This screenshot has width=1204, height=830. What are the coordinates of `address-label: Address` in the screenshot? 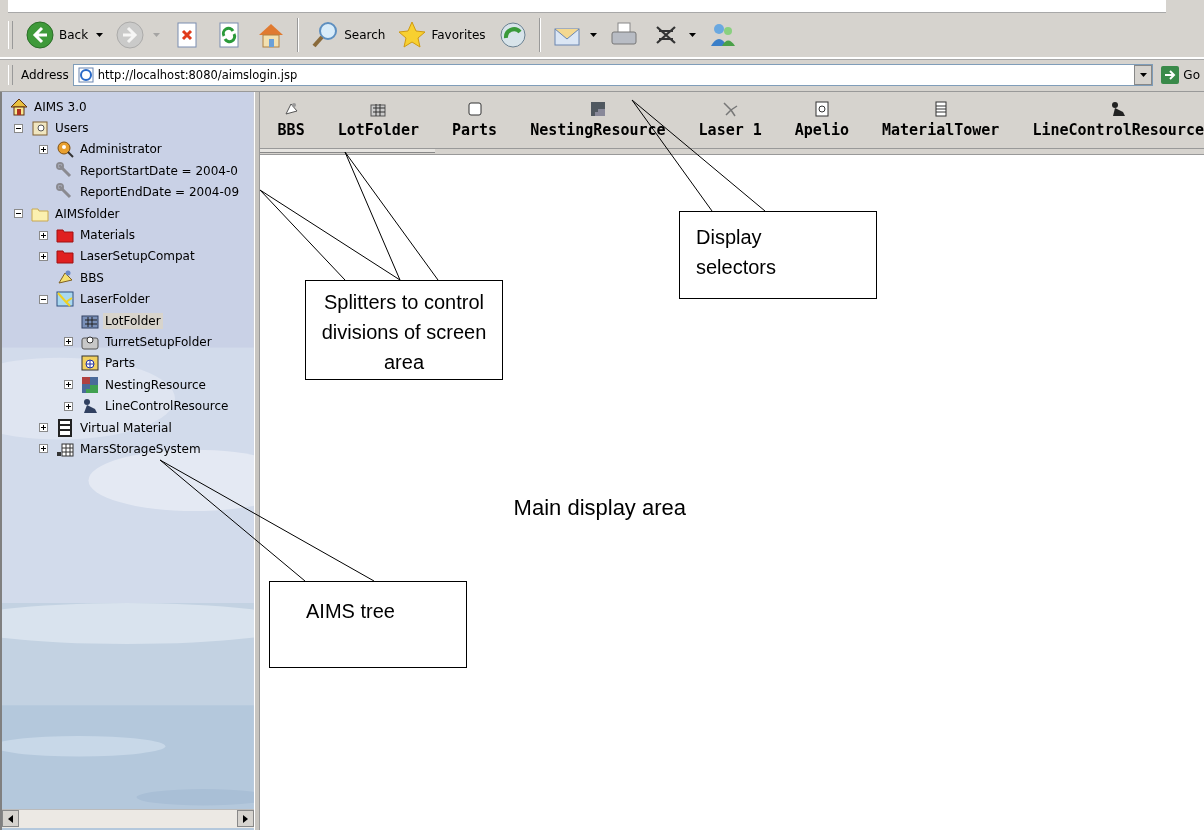 It's located at (45, 75).